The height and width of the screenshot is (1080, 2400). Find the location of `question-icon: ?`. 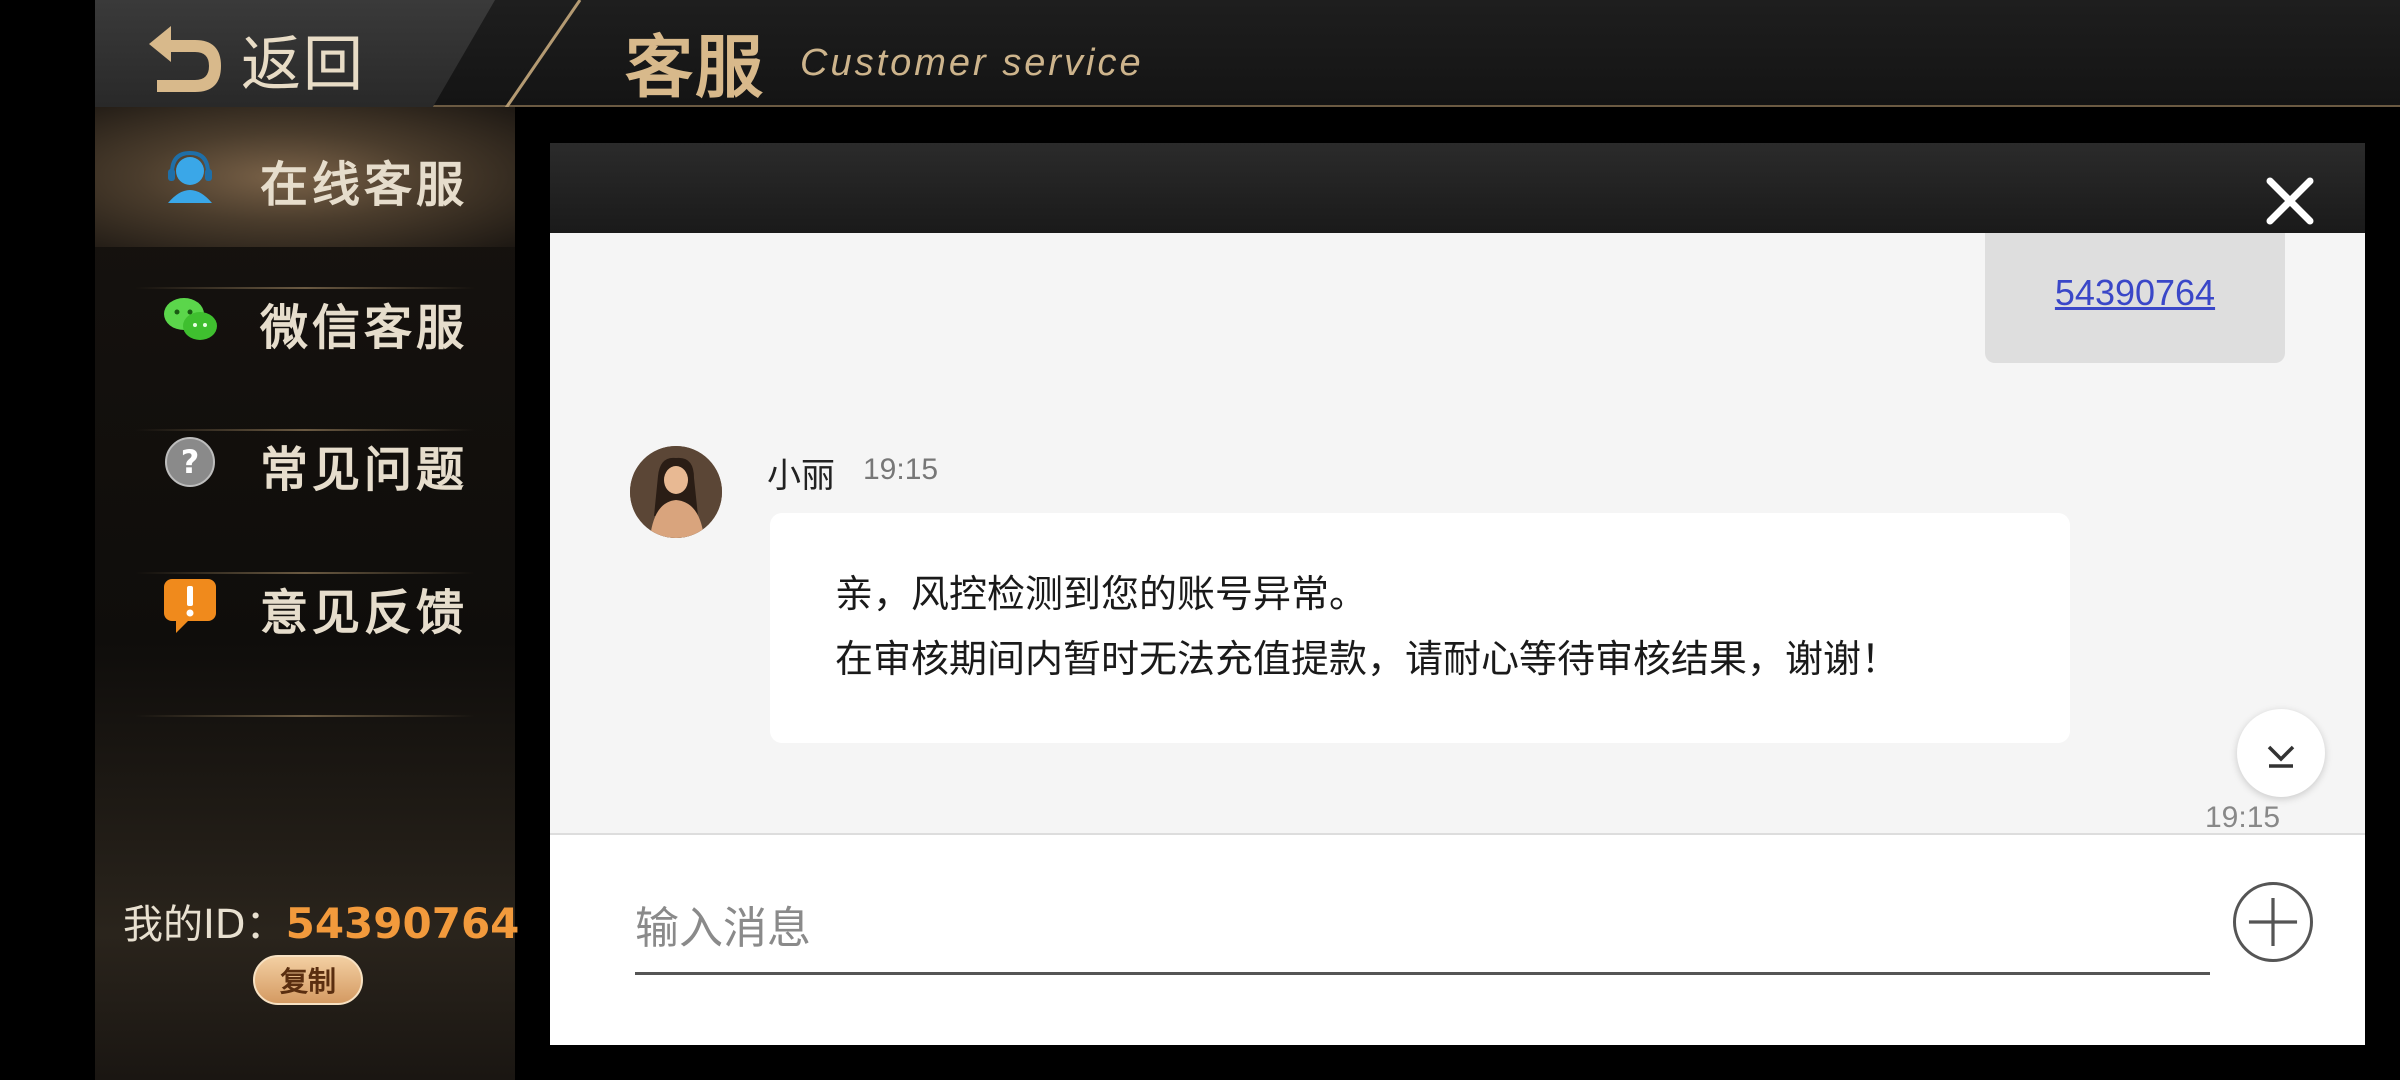

question-icon: ? is located at coordinates (190, 462).